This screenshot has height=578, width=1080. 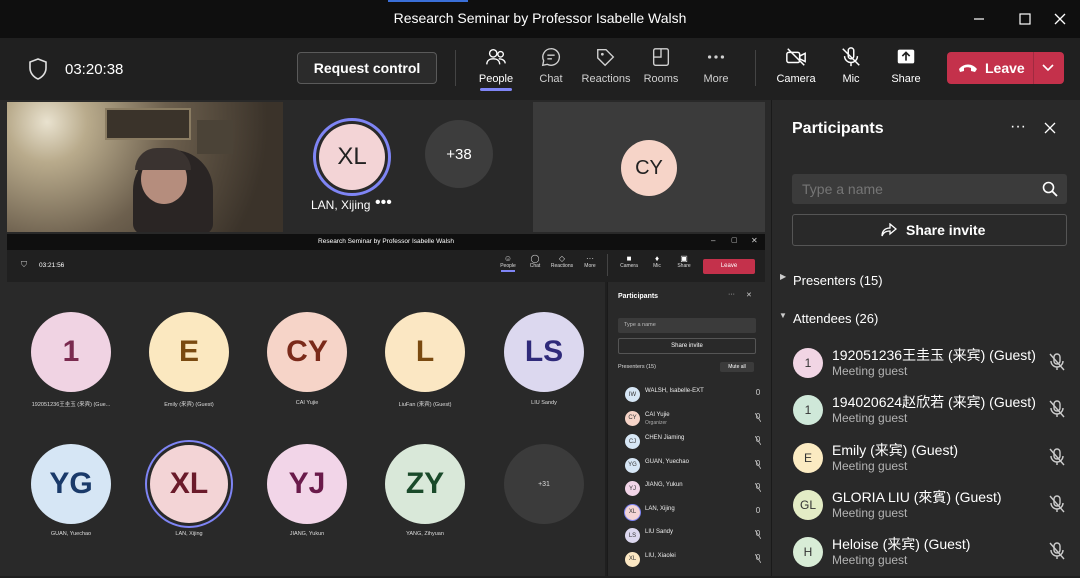 What do you see at coordinates (870, 560) in the screenshot?
I see `attendee-role: Meeting guest` at bounding box center [870, 560].